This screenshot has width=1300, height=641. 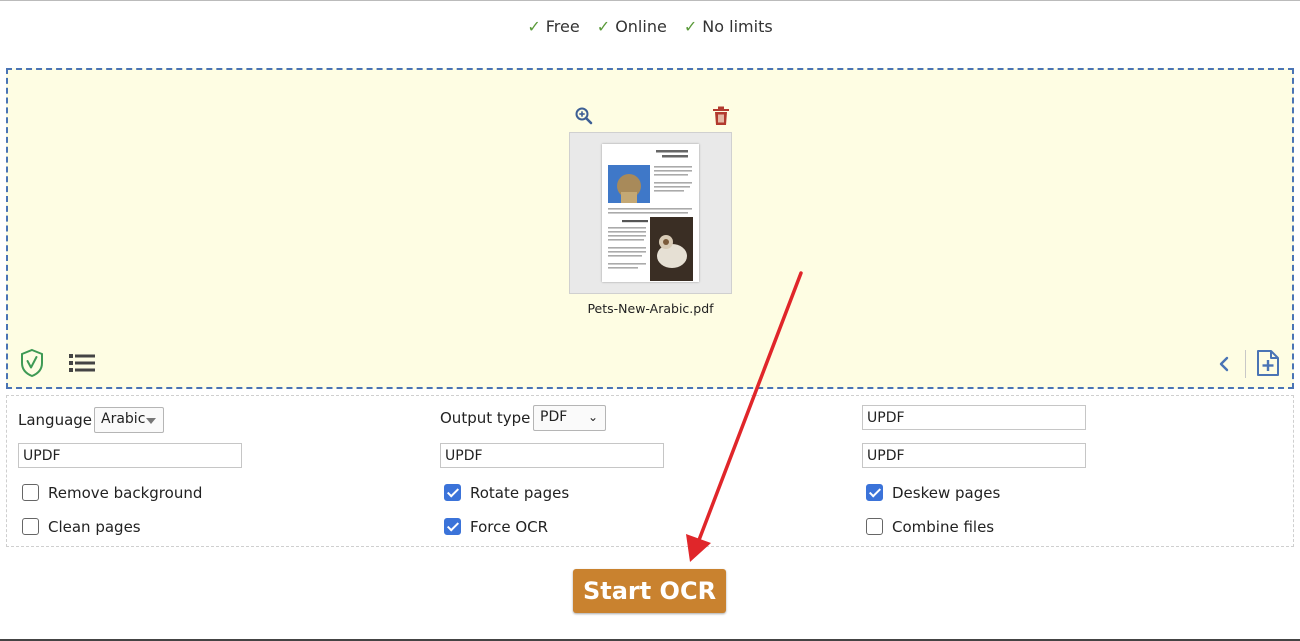 What do you see at coordinates (874, 526) in the screenshot?
I see `combine-files-checkbox` at bounding box center [874, 526].